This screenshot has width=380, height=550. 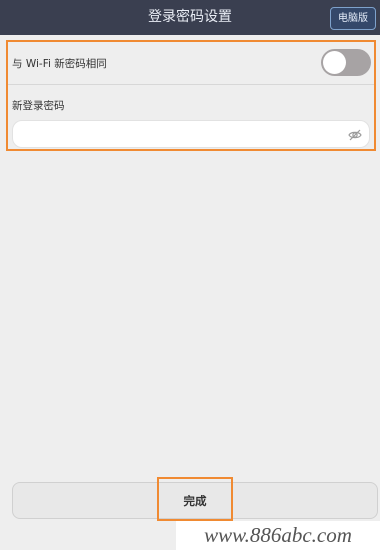 What do you see at coordinates (38, 106) in the screenshot?
I see `new-password-label: 新登录密码` at bounding box center [38, 106].